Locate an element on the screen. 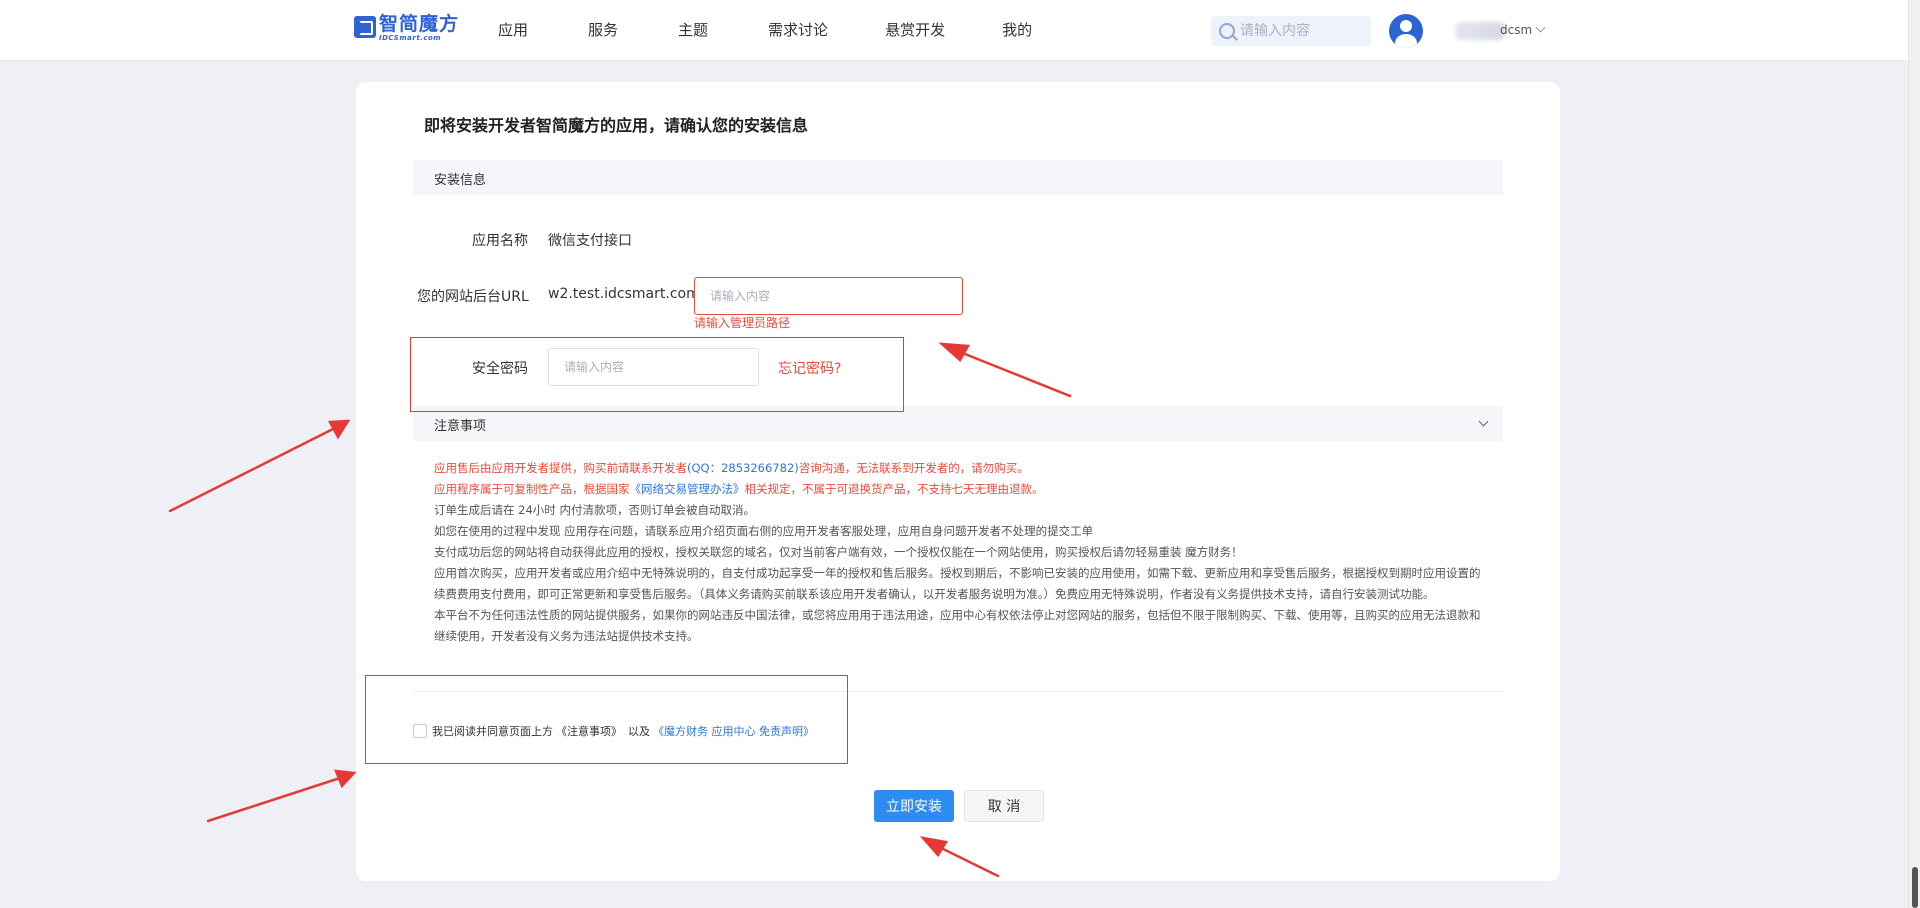 Image resolution: width=1920 pixels, height=908 pixels. nav-item-themes: 主题 is located at coordinates (693, 29).